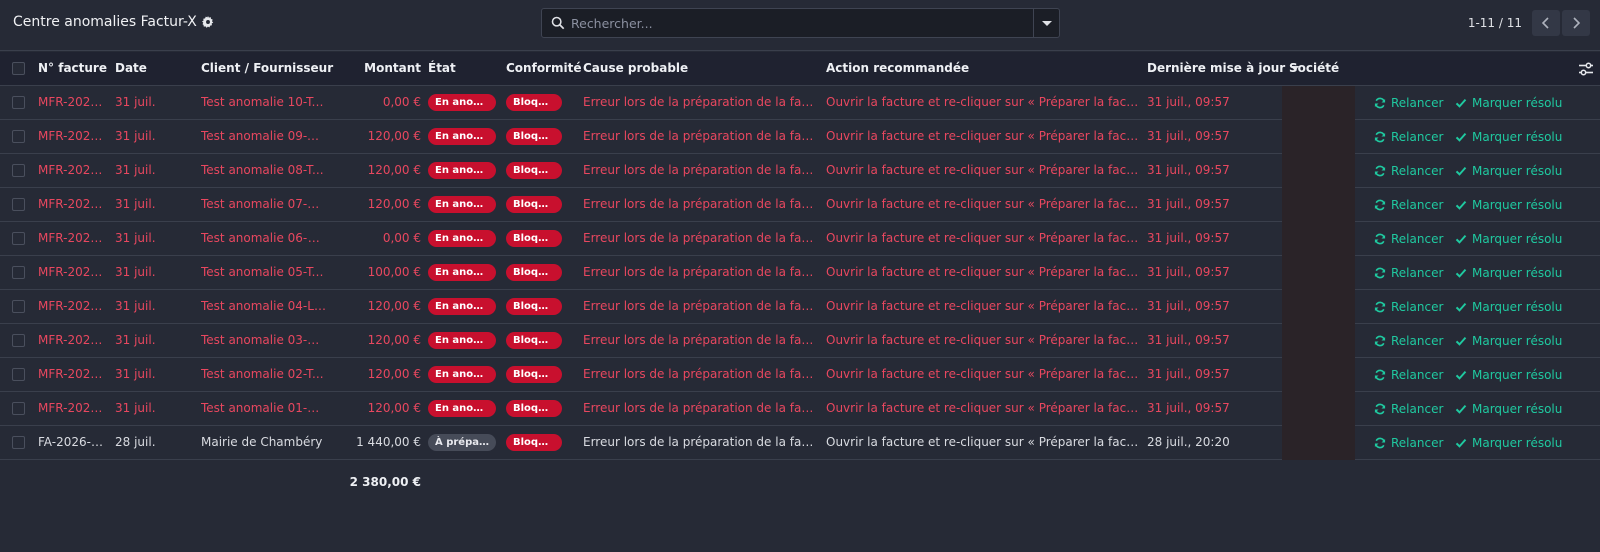  What do you see at coordinates (543, 69) in the screenshot?
I see `column-compliance: Conformité` at bounding box center [543, 69].